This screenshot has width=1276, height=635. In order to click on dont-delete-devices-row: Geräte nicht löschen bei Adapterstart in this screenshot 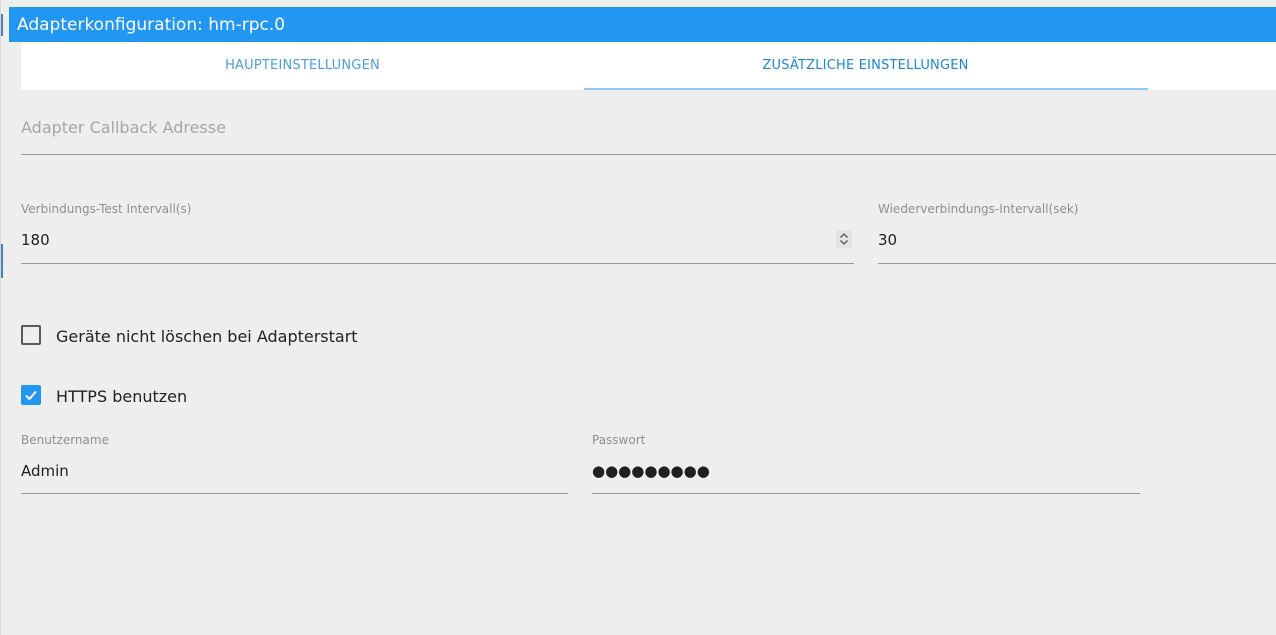, I will do `click(189, 336)`.